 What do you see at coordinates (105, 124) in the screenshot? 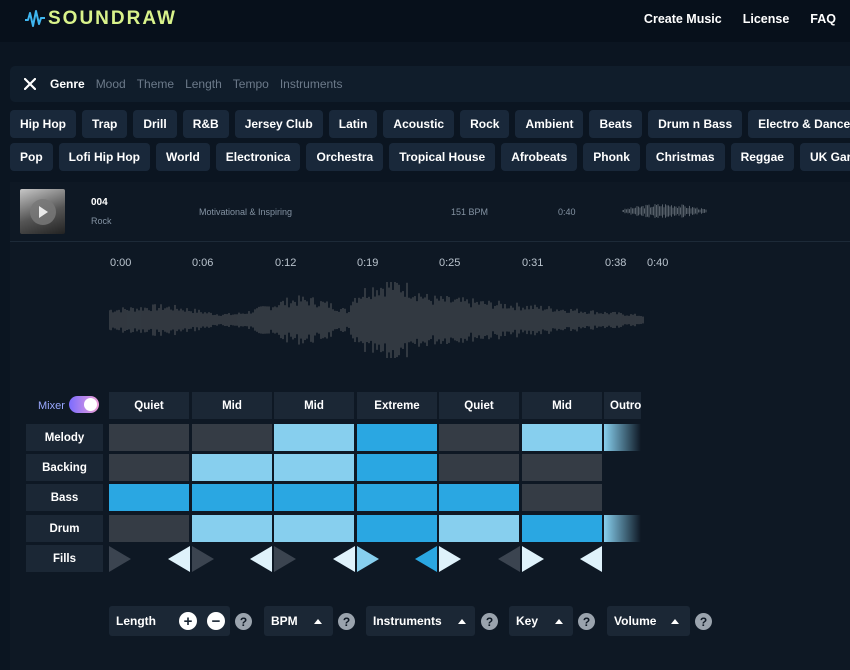
I see `genre-chip: Trap` at bounding box center [105, 124].